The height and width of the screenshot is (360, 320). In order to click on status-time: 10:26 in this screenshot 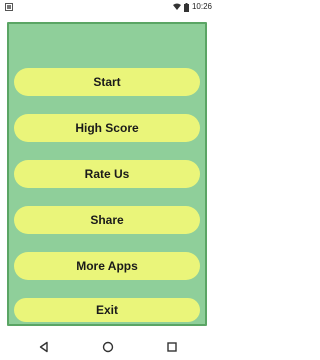, I will do `click(201, 6)`.